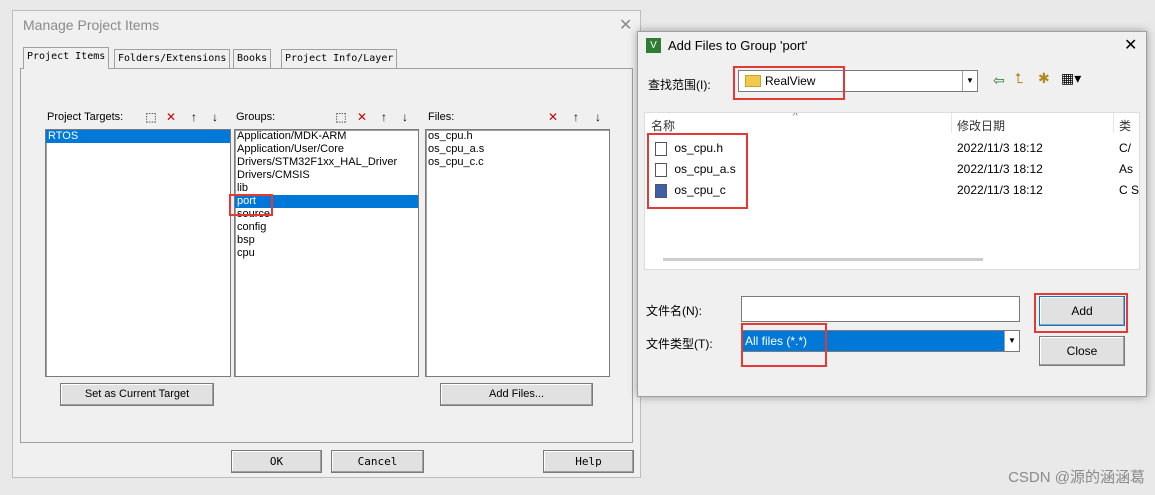  I want to click on groups-label: Groups:, so click(256, 117).